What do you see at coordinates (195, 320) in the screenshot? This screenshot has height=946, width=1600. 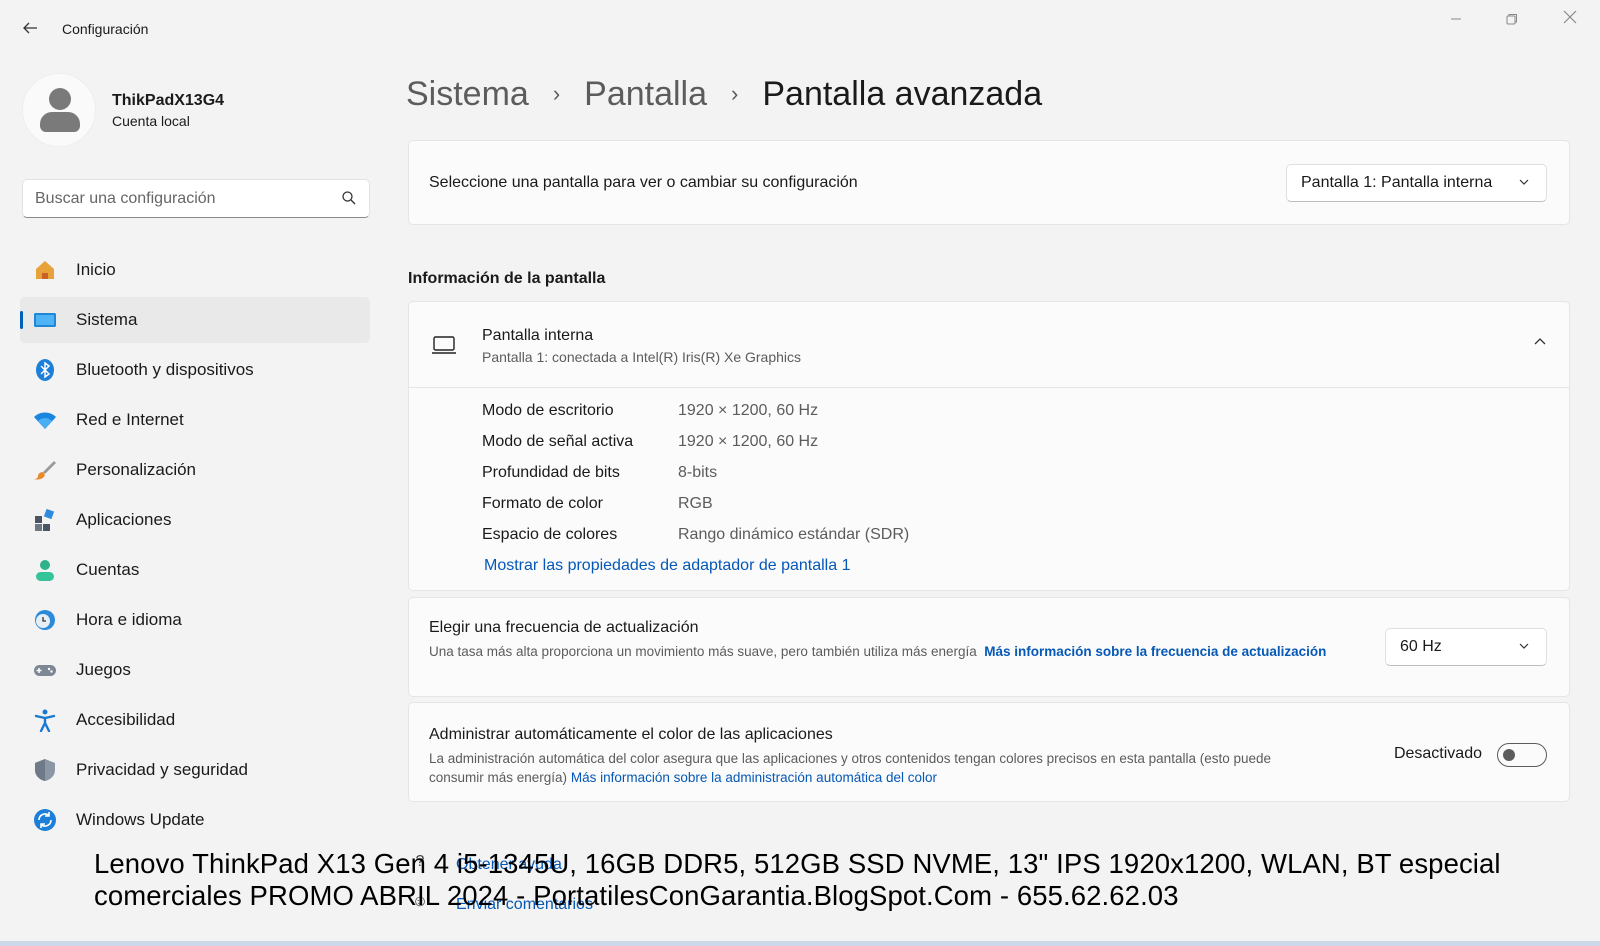 I see `sidebar-item-sistema: Sistema` at bounding box center [195, 320].